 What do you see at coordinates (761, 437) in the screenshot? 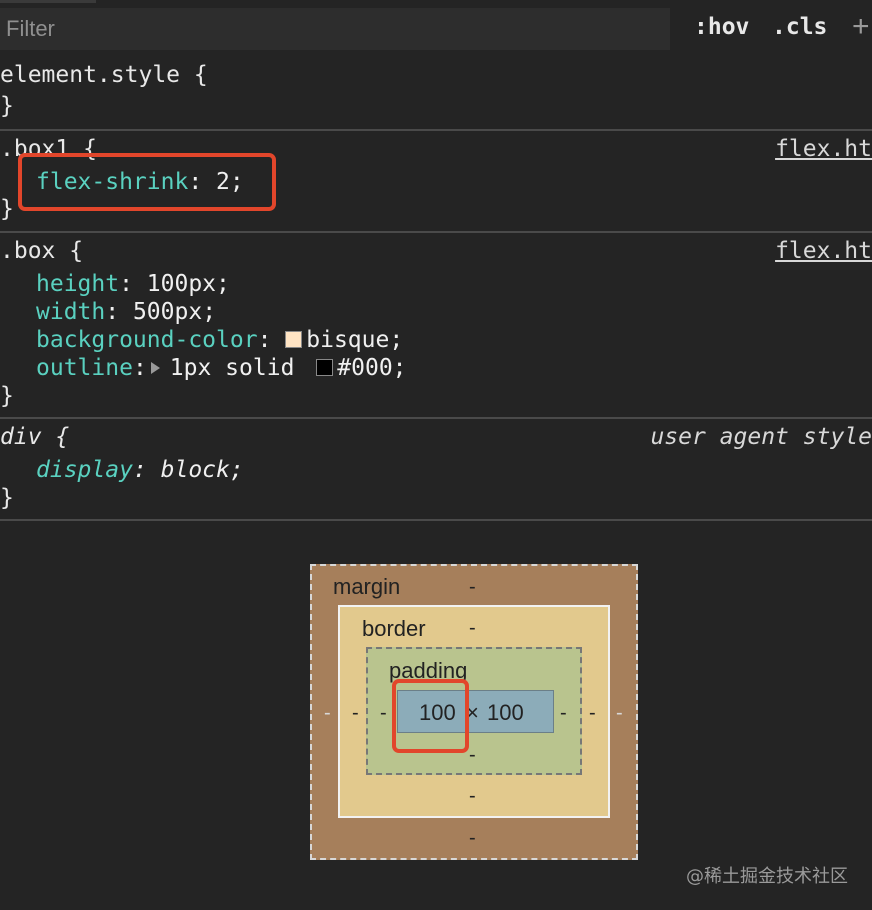
I see `source-user-agent: user agent style` at bounding box center [761, 437].